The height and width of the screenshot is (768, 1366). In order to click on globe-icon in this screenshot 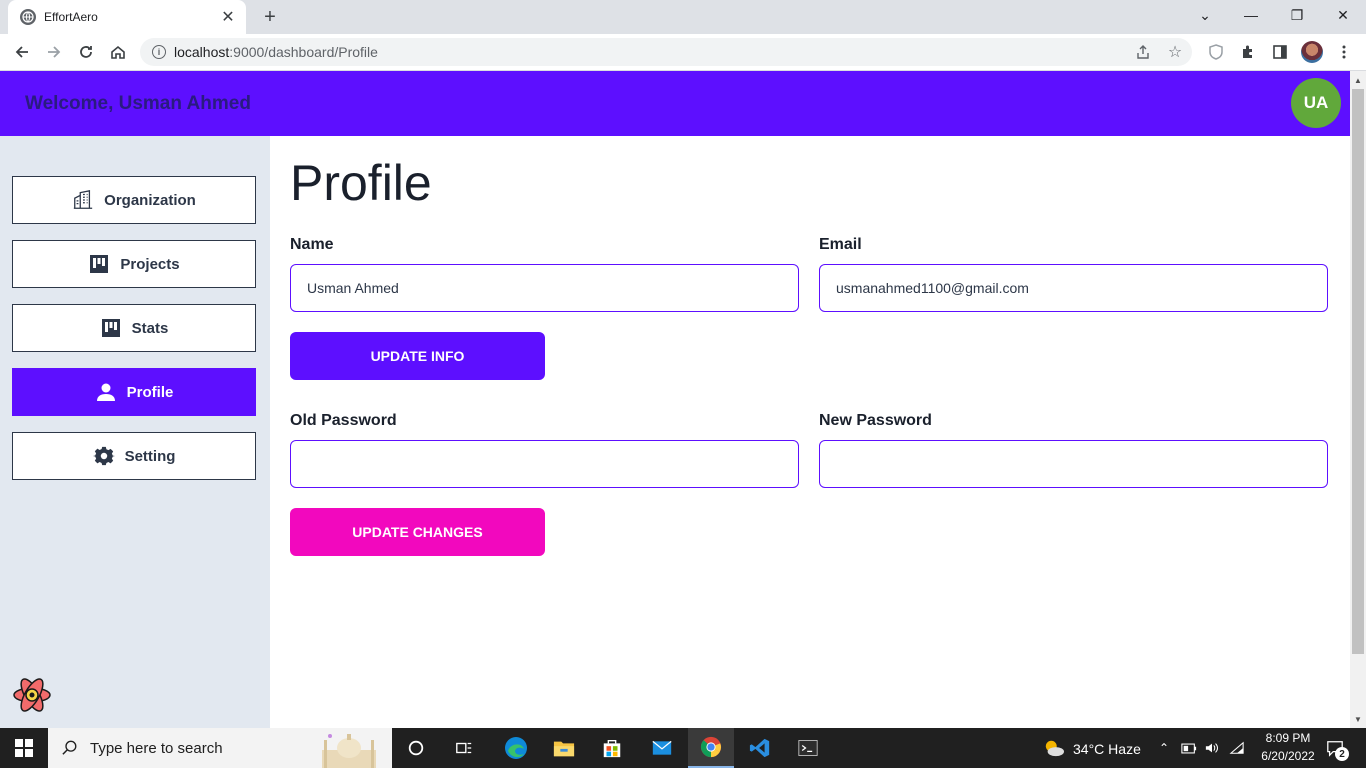, I will do `click(28, 17)`.